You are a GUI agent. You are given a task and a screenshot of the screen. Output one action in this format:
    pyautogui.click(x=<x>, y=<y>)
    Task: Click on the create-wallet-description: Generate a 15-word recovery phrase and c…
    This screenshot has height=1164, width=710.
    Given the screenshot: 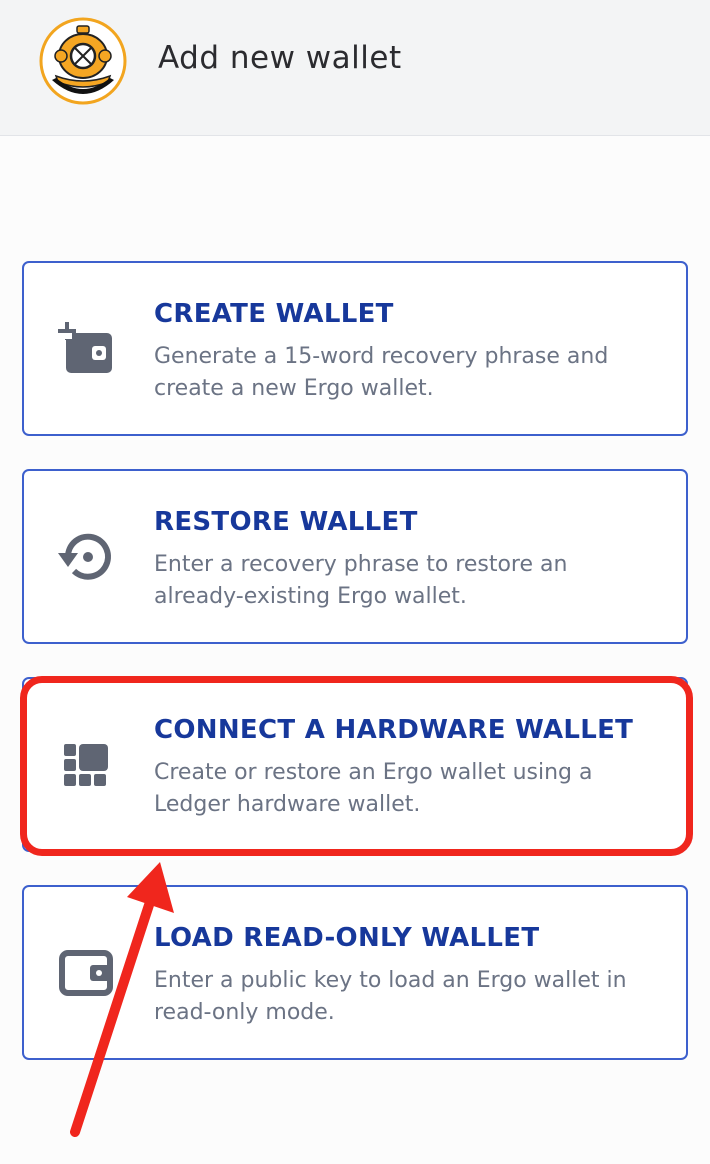 What is the action you would take?
    pyautogui.click(x=381, y=372)
    